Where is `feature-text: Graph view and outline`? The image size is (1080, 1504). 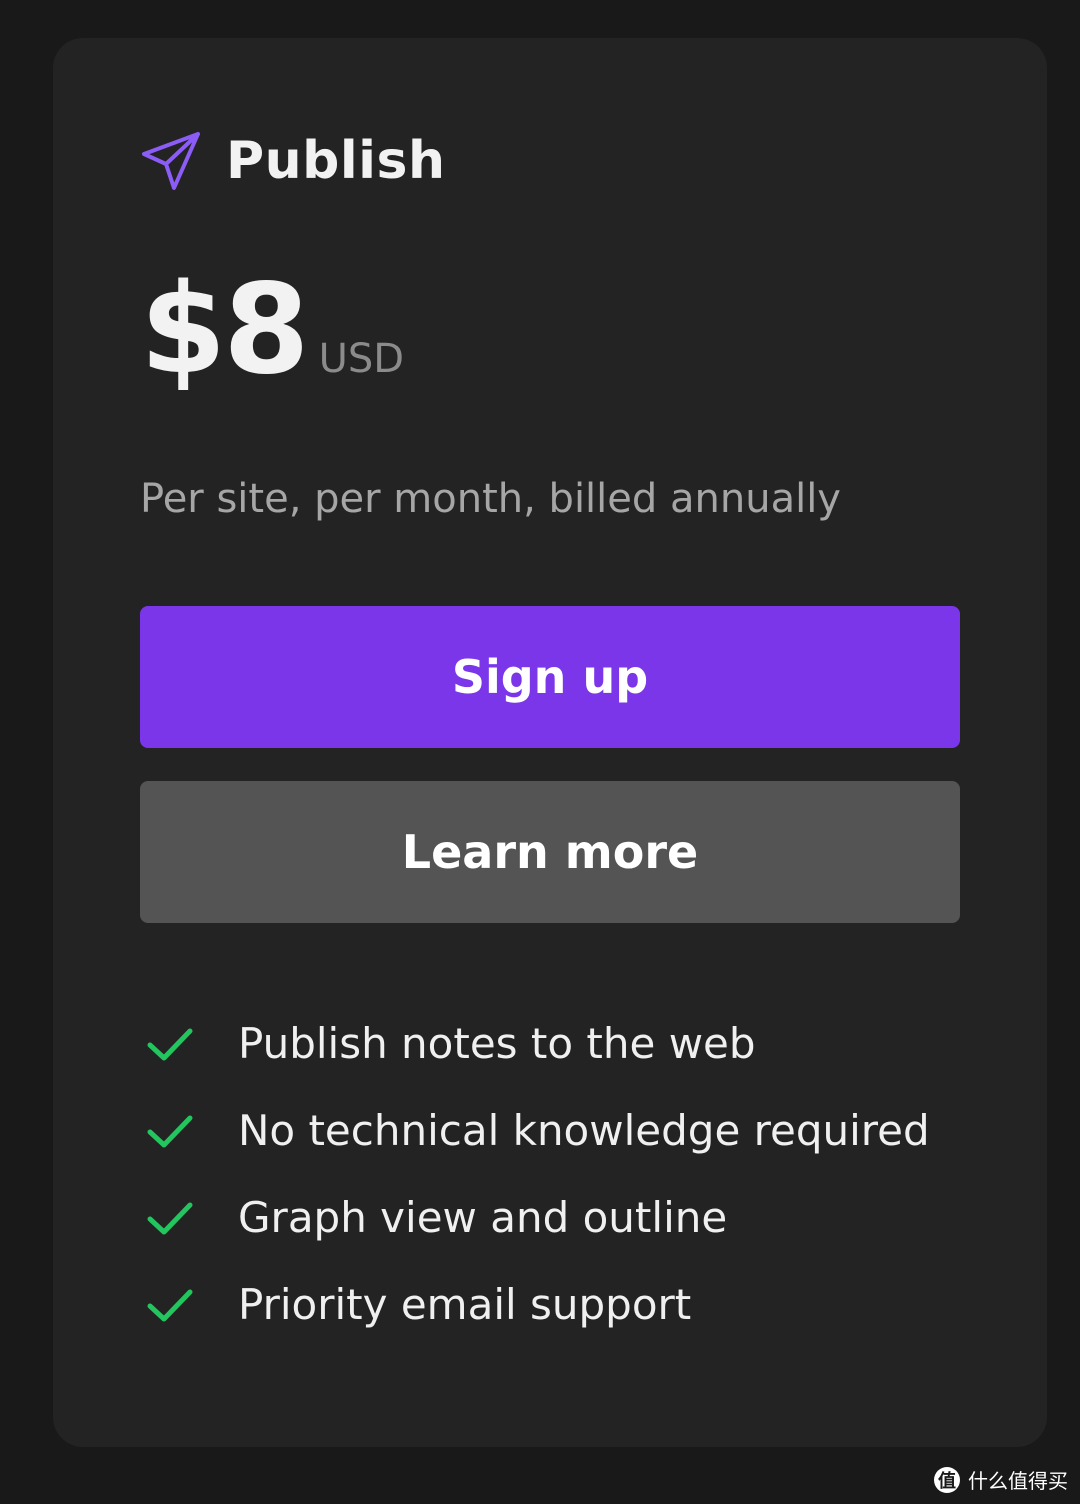 feature-text: Graph view and outline is located at coordinates (483, 1217).